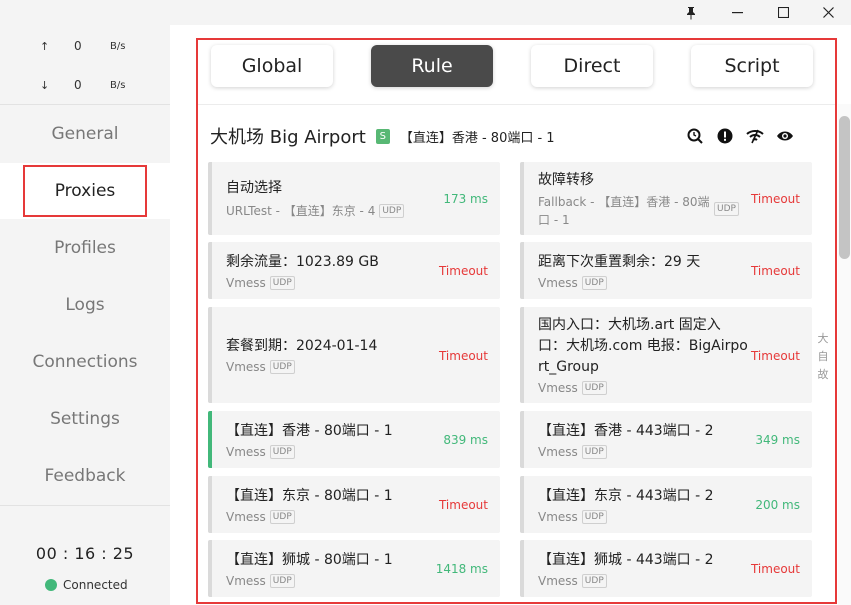 The image size is (851, 605). I want to click on connection-status: Connected, so click(86, 585).